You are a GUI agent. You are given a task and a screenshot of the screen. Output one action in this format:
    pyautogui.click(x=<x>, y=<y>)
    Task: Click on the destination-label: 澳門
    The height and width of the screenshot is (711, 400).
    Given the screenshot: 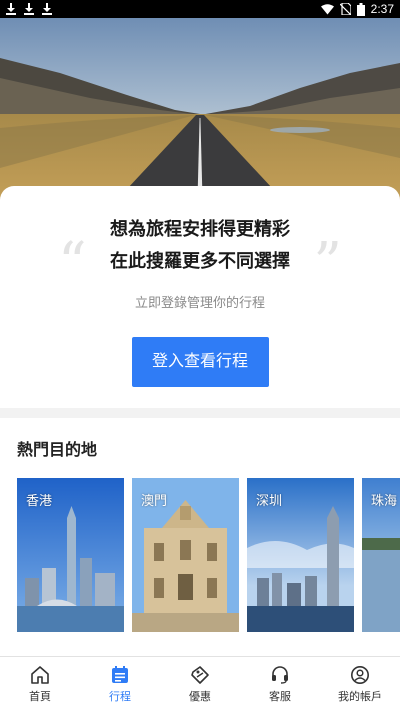 What is the action you would take?
    pyautogui.click(x=154, y=501)
    